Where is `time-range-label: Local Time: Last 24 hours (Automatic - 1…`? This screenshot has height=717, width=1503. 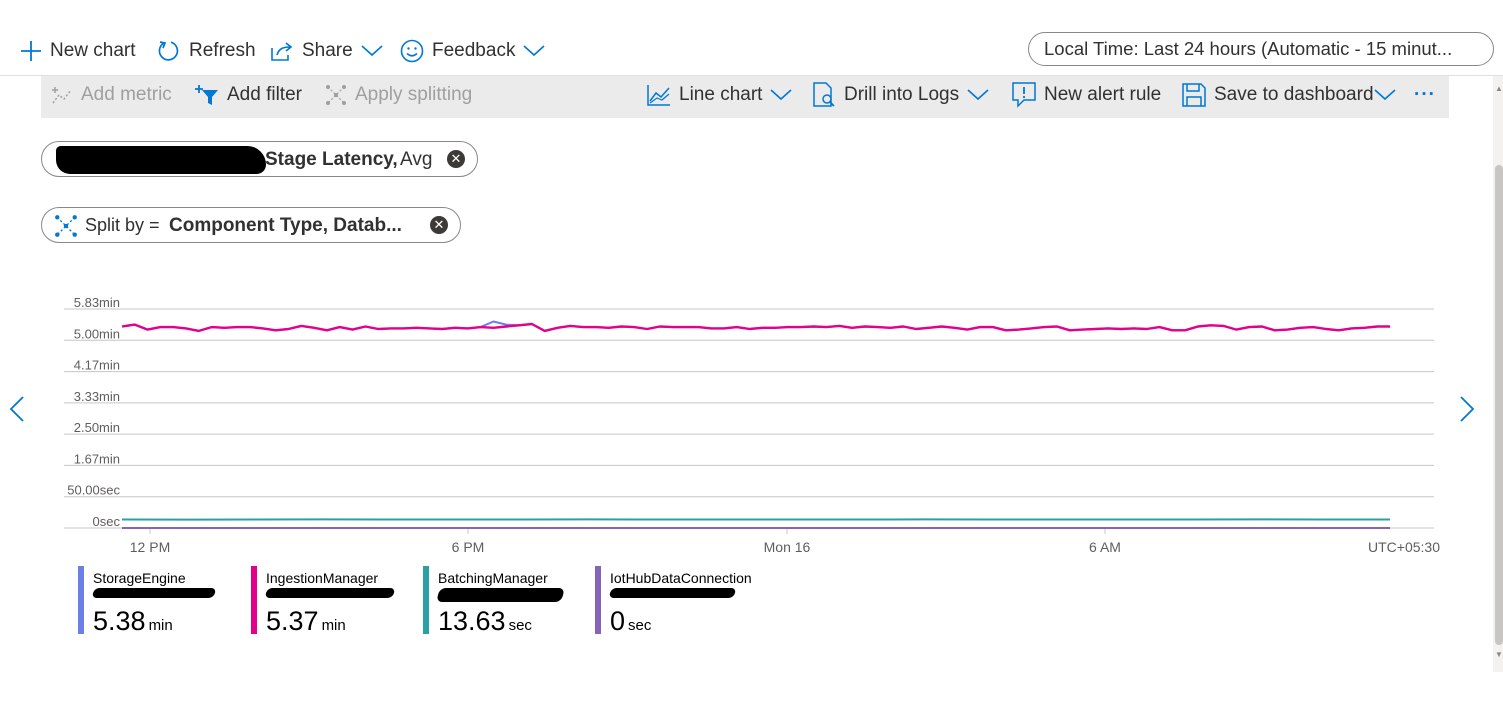 time-range-label: Local Time: Last 24 hours (Automatic - 1… is located at coordinates (1248, 48).